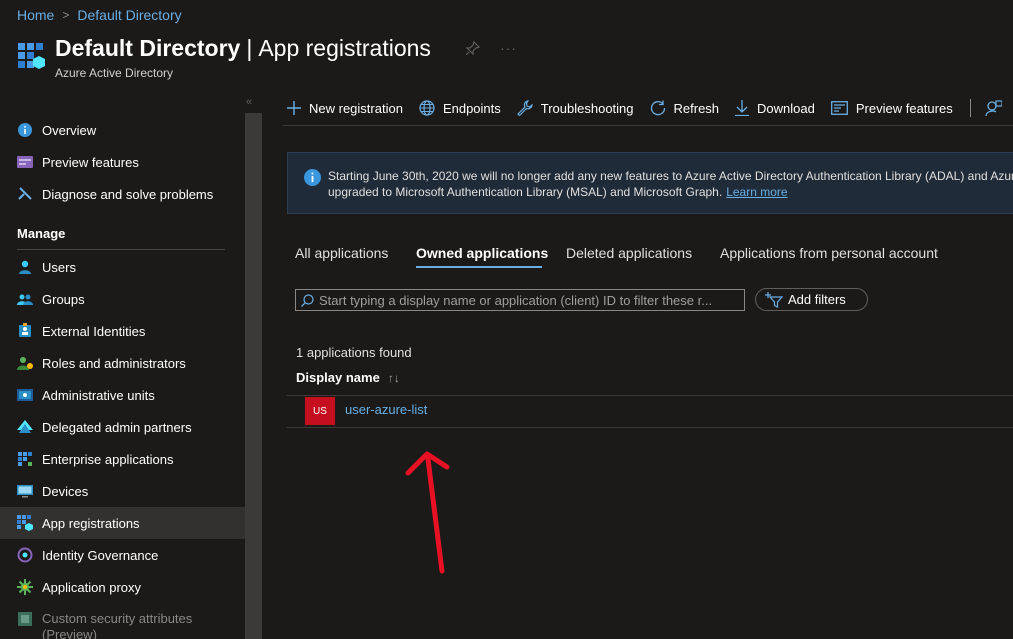  Describe the element at coordinates (774, 299) in the screenshot. I see `add-filter-icon` at that location.